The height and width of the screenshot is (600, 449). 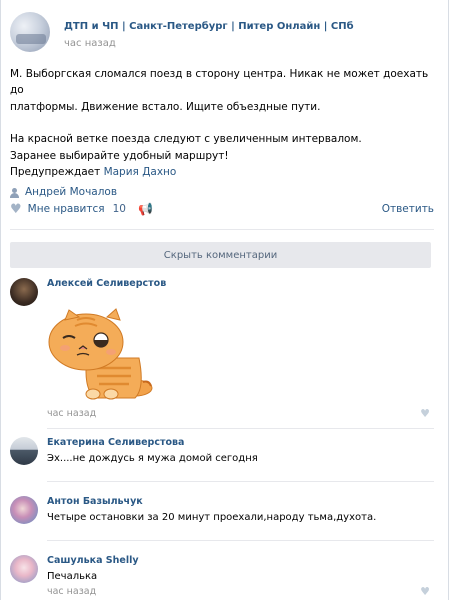 What do you see at coordinates (115, 442) in the screenshot?
I see `comment-author: Екатерина Селиверстова` at bounding box center [115, 442].